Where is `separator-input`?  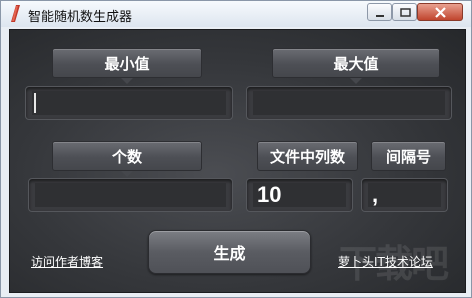
separator-input is located at coordinates (404, 195).